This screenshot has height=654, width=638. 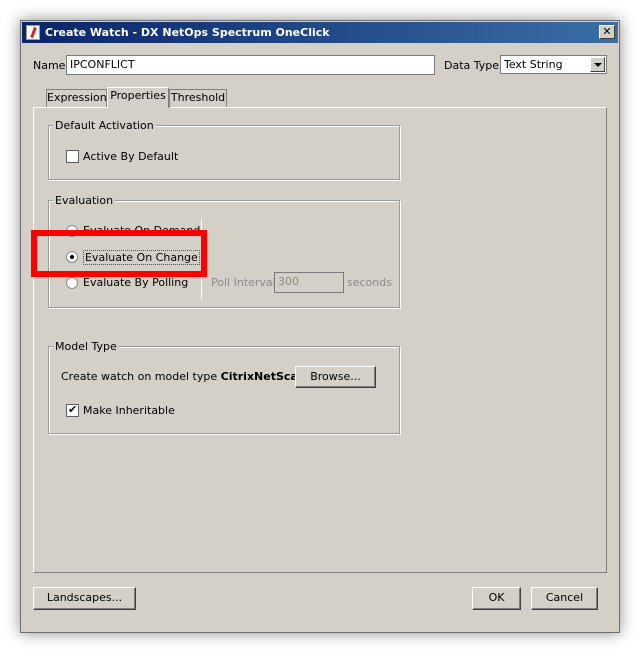 I want to click on make-inheritable-checkbox, so click(x=72, y=410).